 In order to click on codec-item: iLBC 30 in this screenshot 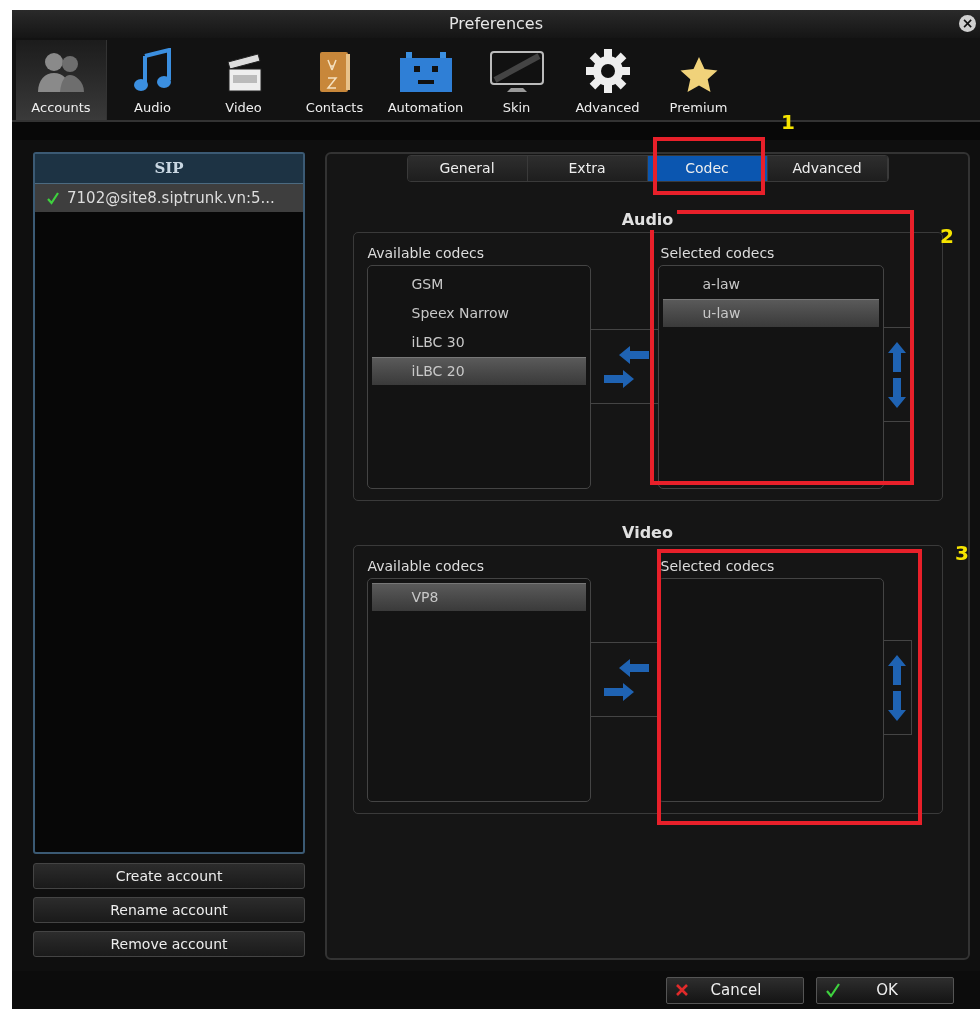, I will do `click(478, 342)`.